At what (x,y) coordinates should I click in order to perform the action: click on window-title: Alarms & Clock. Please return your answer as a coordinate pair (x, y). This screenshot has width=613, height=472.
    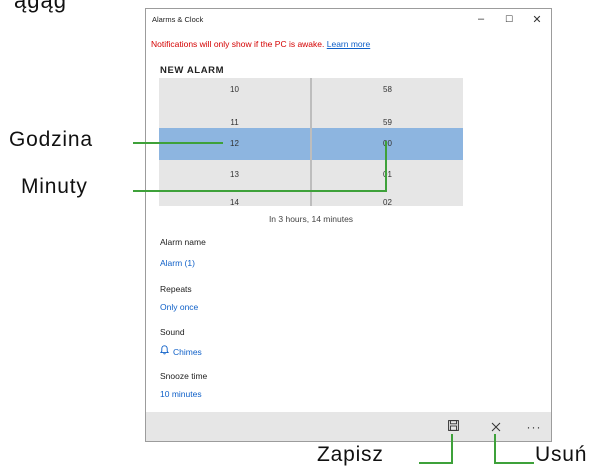
    Looking at the image, I should click on (178, 19).